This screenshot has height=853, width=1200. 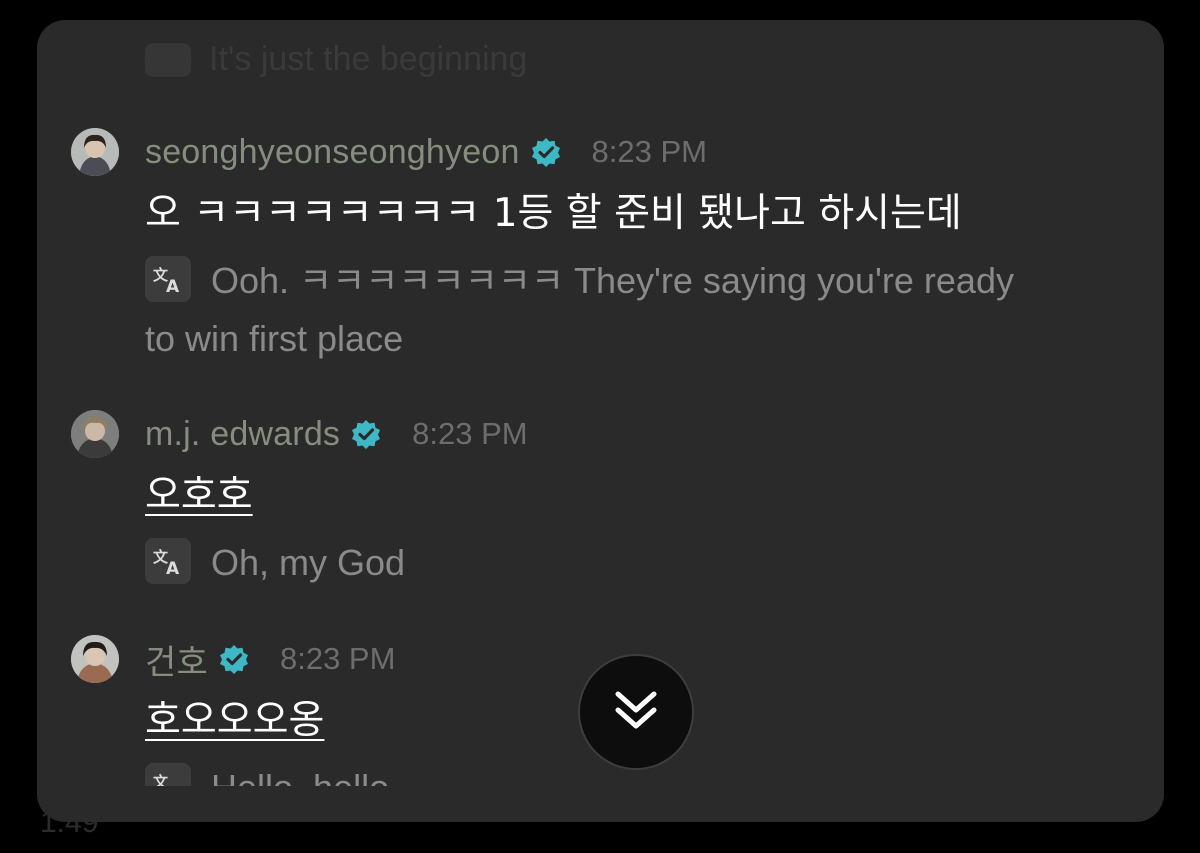 What do you see at coordinates (235, 720) in the screenshot?
I see `message-text: 호오오오옹` at bounding box center [235, 720].